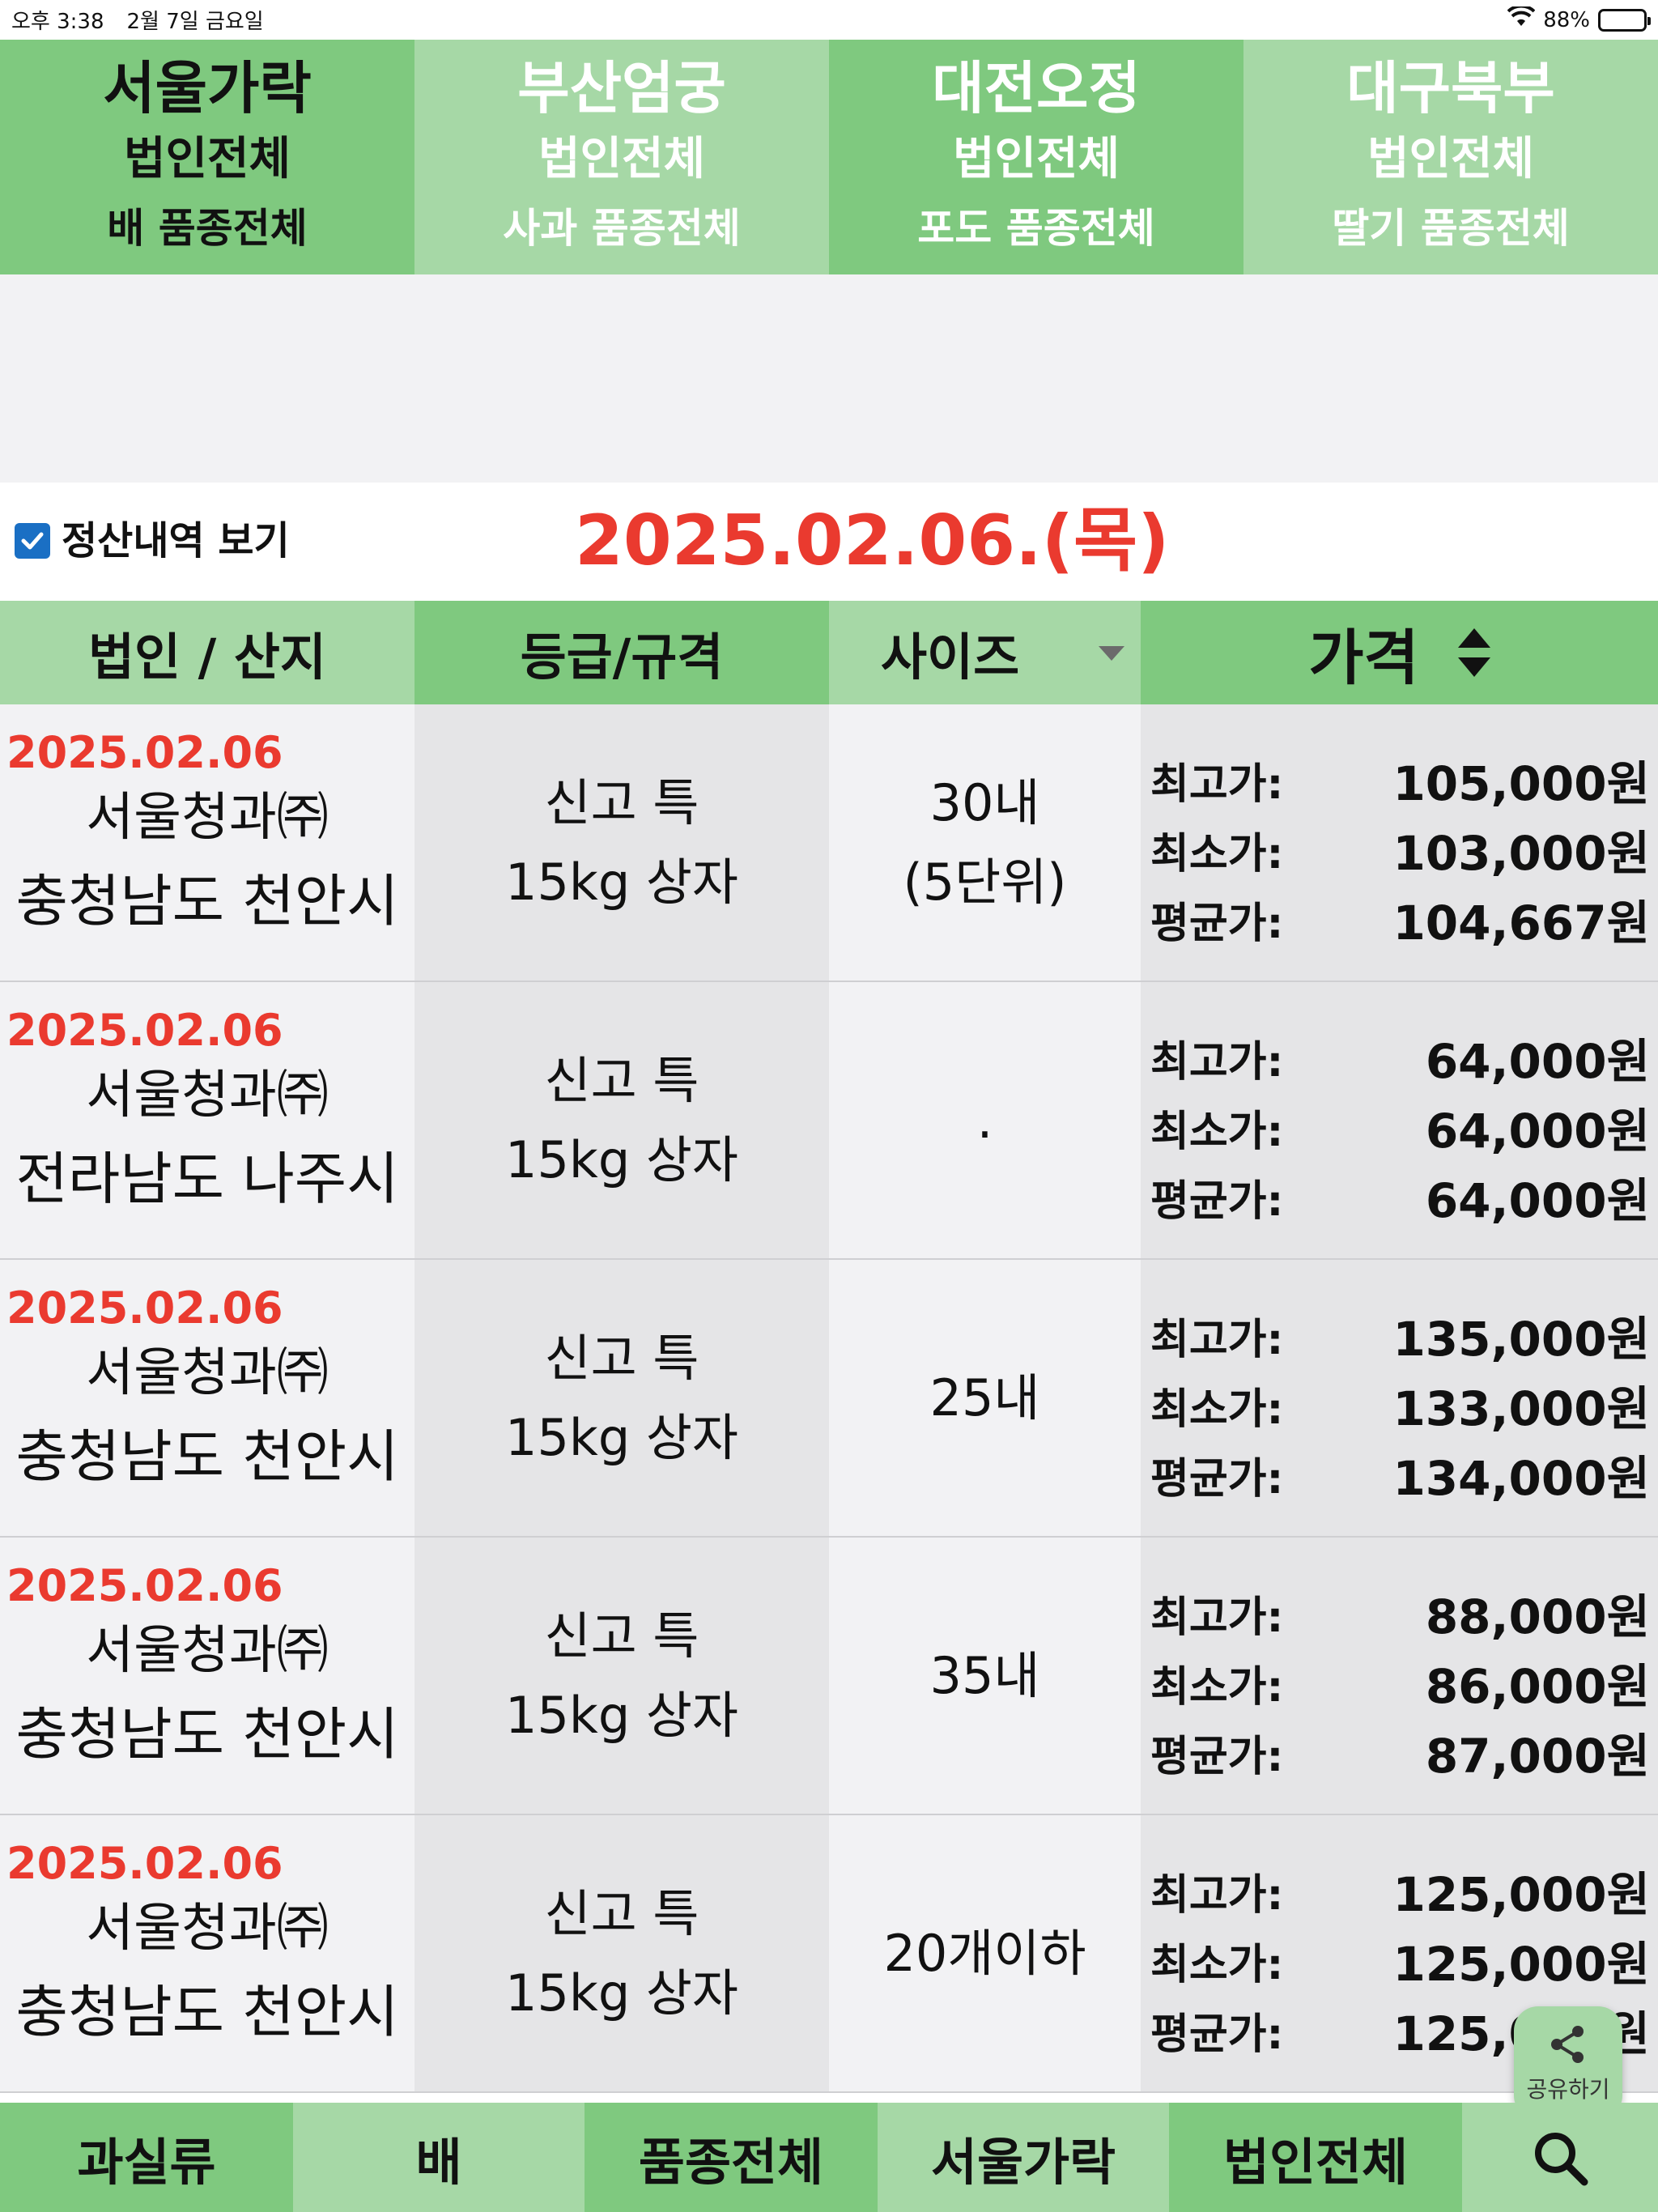 This screenshot has height=2212, width=1658. What do you see at coordinates (1537, 1131) in the screenshot?
I see `min-price: 64,000원` at bounding box center [1537, 1131].